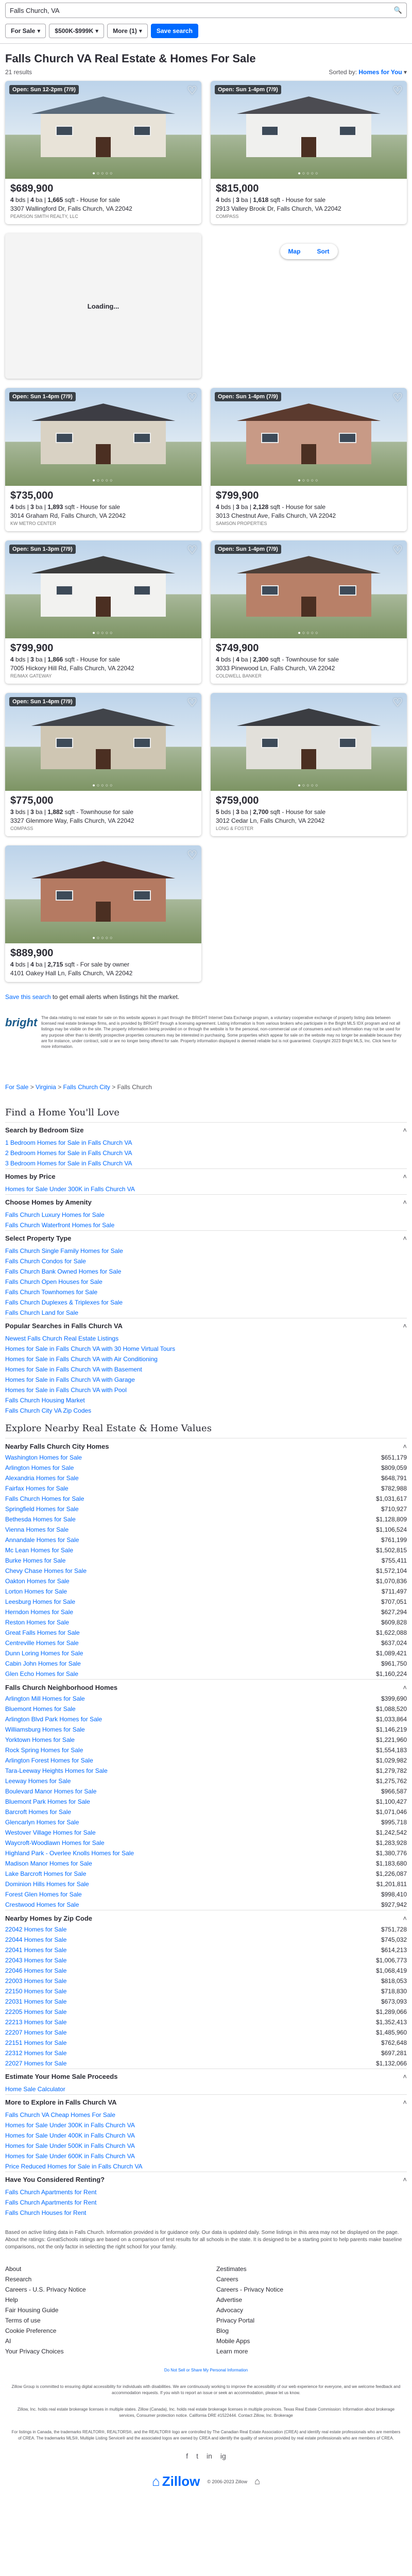 The width and height of the screenshot is (412, 2576). Describe the element at coordinates (49, 1760) in the screenshot. I see `neighborhood-link: Arlington Forest Homes for Sale` at that location.